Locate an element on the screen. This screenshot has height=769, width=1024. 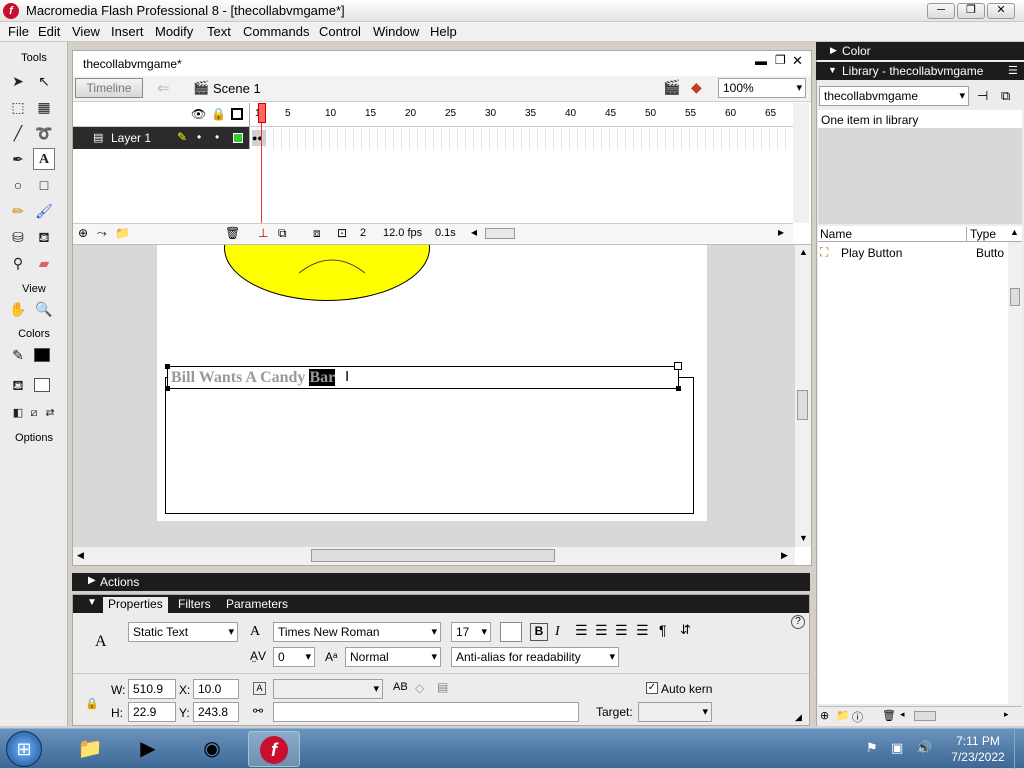
stage-vscroll: ▲ ▼ is located at coordinates (803, 396).